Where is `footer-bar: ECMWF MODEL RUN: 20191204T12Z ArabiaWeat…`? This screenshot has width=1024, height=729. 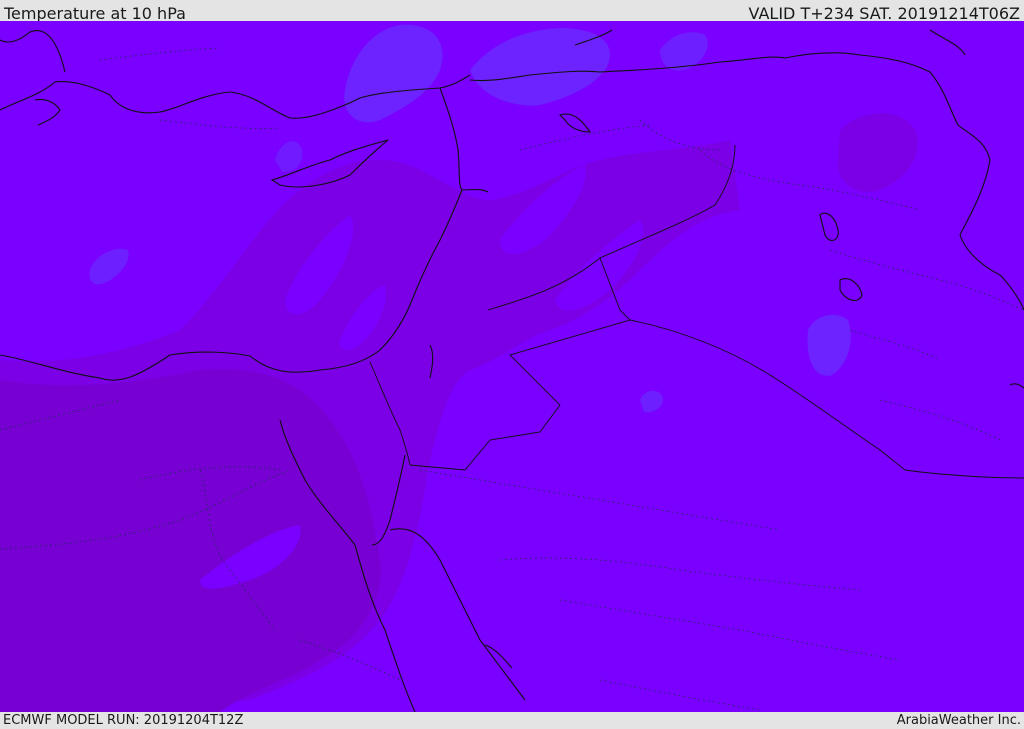 footer-bar: ECMWF MODEL RUN: 20191204T12Z ArabiaWeat… is located at coordinates (512, 720).